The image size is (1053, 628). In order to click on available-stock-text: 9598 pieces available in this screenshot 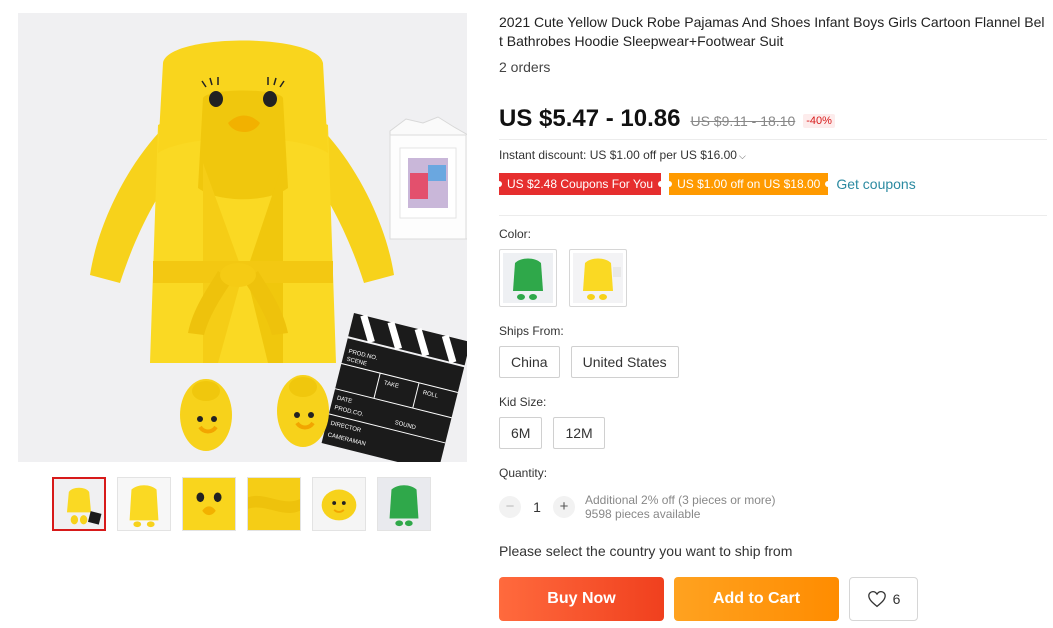, I will do `click(643, 514)`.